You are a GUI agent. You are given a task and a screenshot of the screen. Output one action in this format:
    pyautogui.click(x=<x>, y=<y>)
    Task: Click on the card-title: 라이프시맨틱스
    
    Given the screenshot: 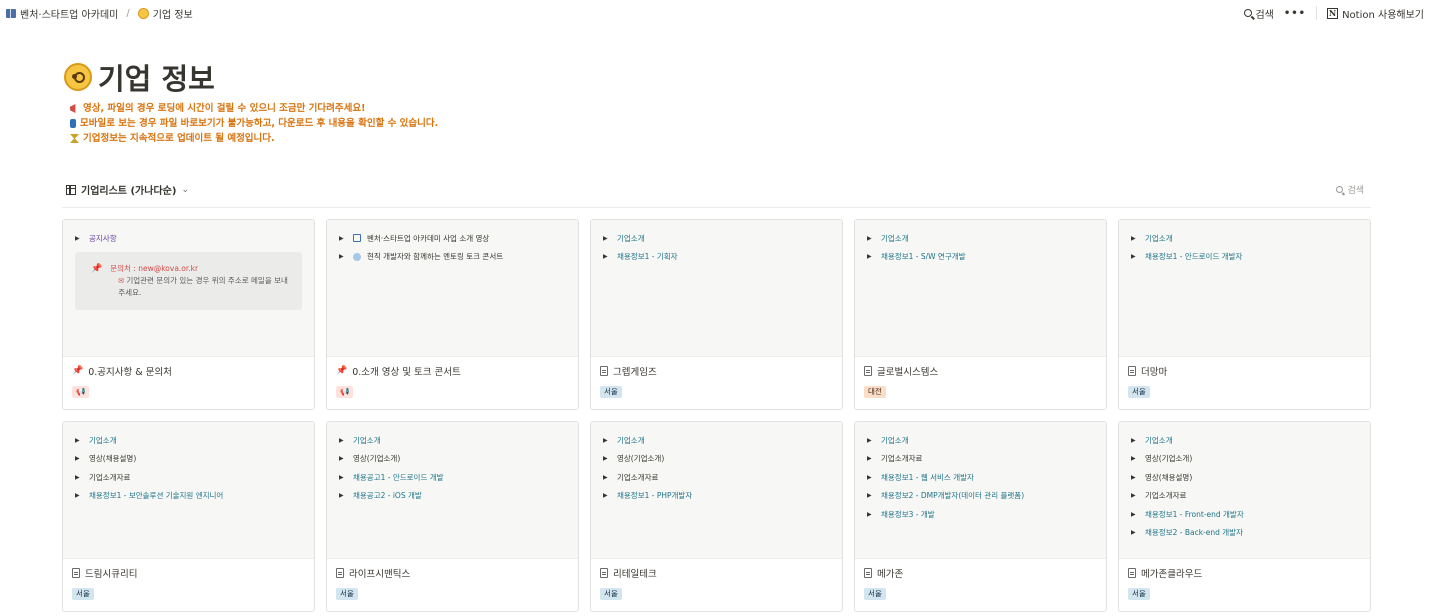 What is the action you would take?
    pyautogui.click(x=373, y=573)
    